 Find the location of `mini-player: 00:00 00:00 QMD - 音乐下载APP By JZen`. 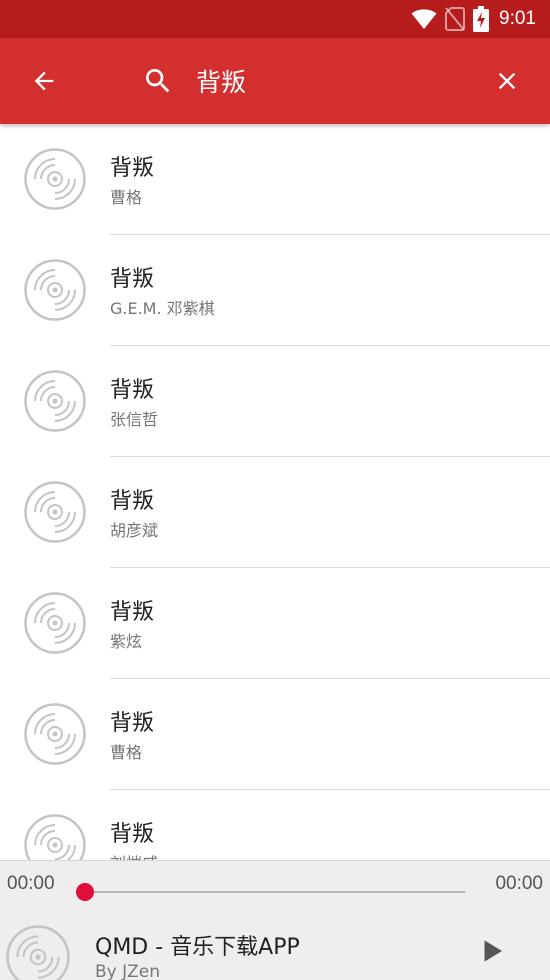

mini-player: 00:00 00:00 QMD - 音乐下载APP By JZen is located at coordinates (275, 920).